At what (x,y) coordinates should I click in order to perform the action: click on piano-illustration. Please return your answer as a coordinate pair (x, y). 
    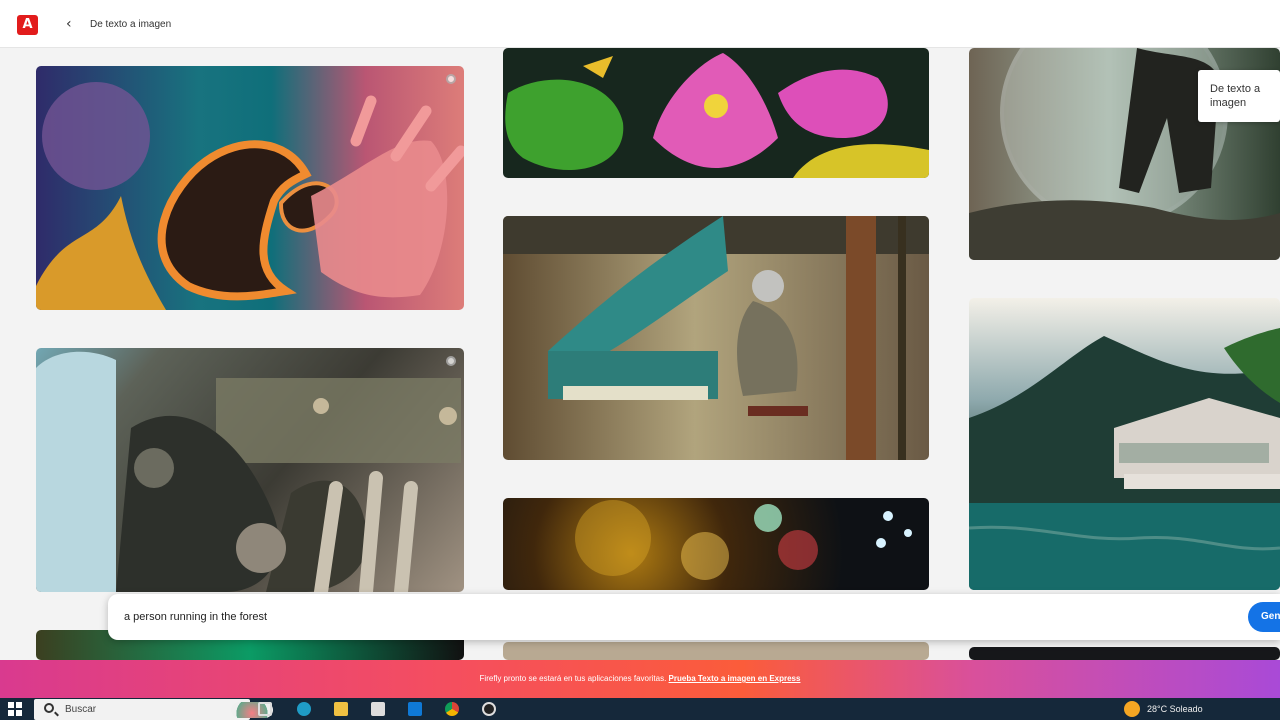
    Looking at the image, I should click on (716, 338).